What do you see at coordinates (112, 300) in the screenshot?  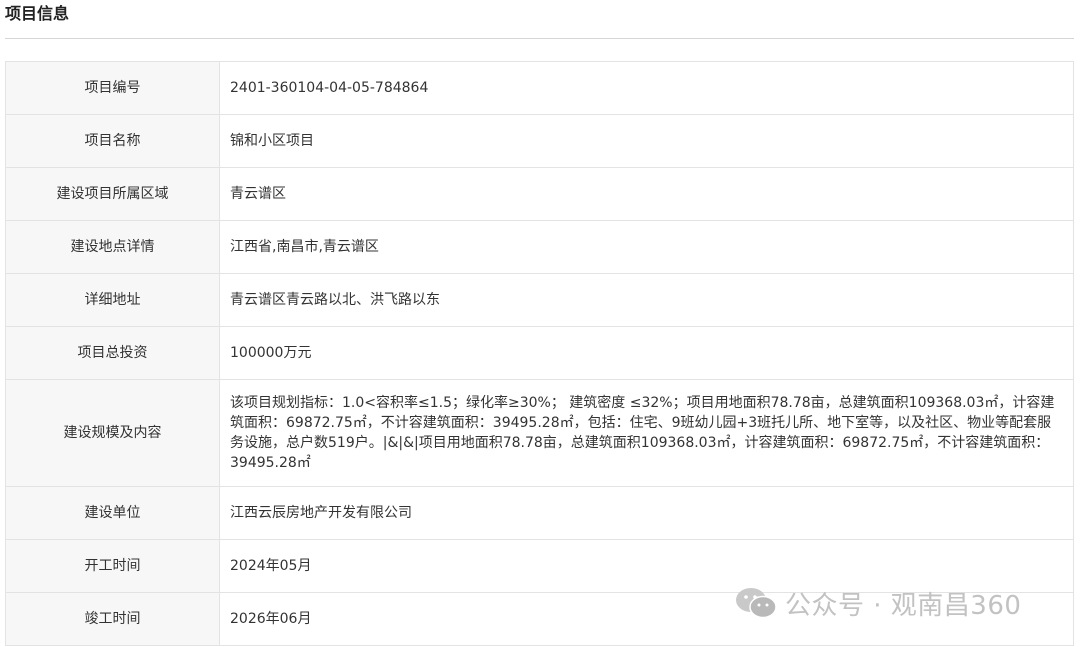 I see `row-label: 详细地址` at bounding box center [112, 300].